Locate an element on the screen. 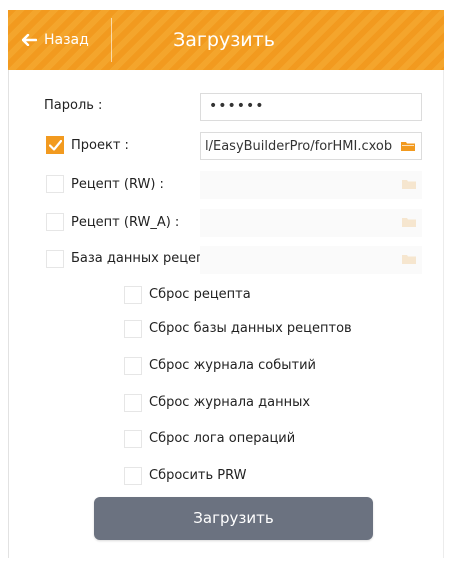 The image size is (451, 562). recipe-rw-checkbox is located at coordinates (55, 184).